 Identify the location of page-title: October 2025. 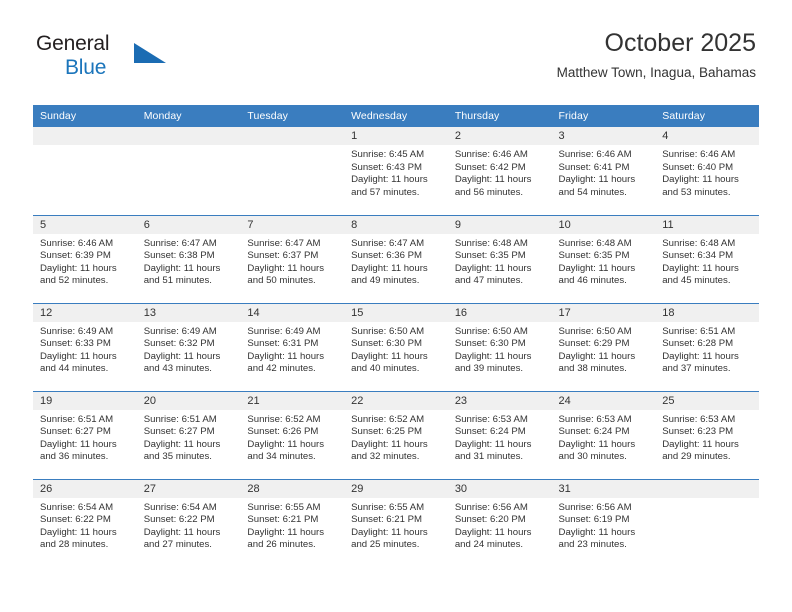
(680, 43).